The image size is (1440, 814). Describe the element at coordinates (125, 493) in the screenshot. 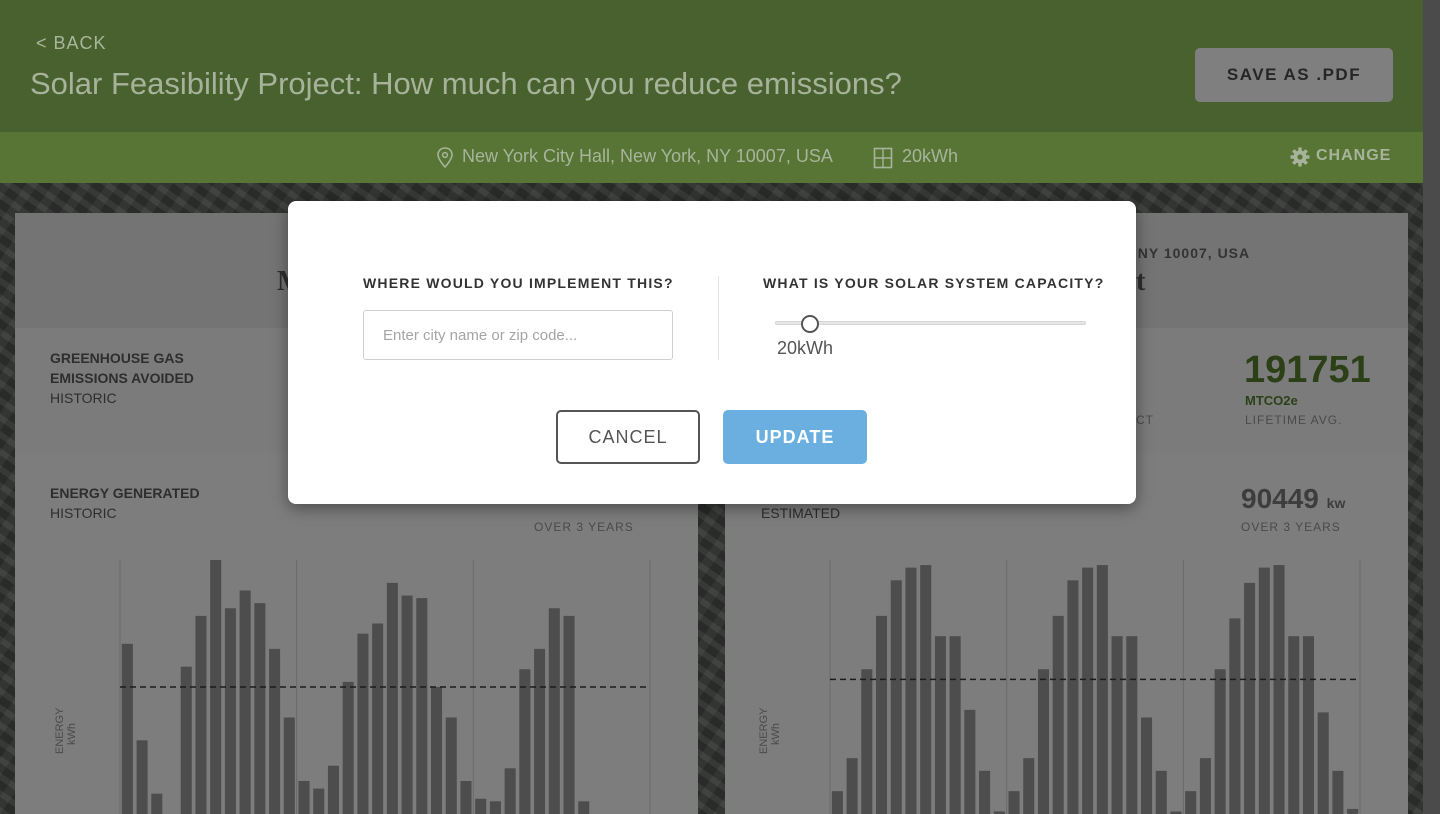

I see `energy-generated-label: ENERGY GENERATED` at that location.